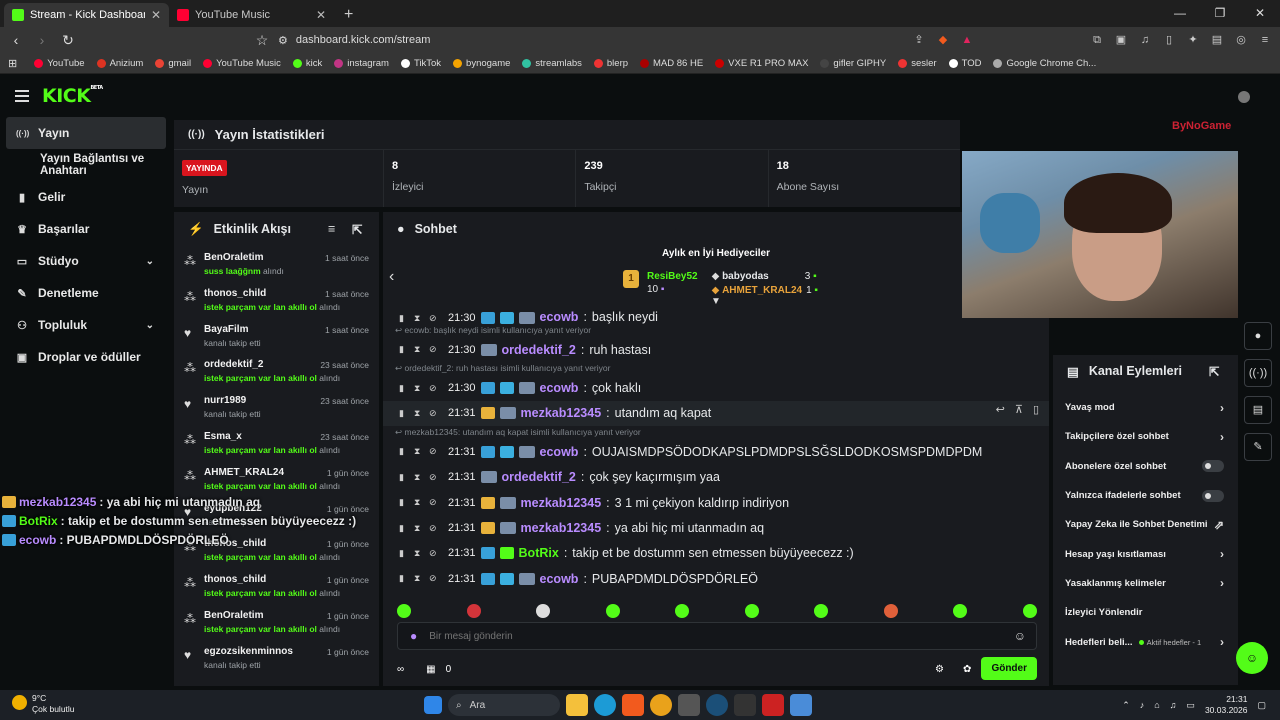 The width and height of the screenshot is (1280, 720). What do you see at coordinates (611, 63) in the screenshot?
I see `bookmark-item: blerp` at bounding box center [611, 63].